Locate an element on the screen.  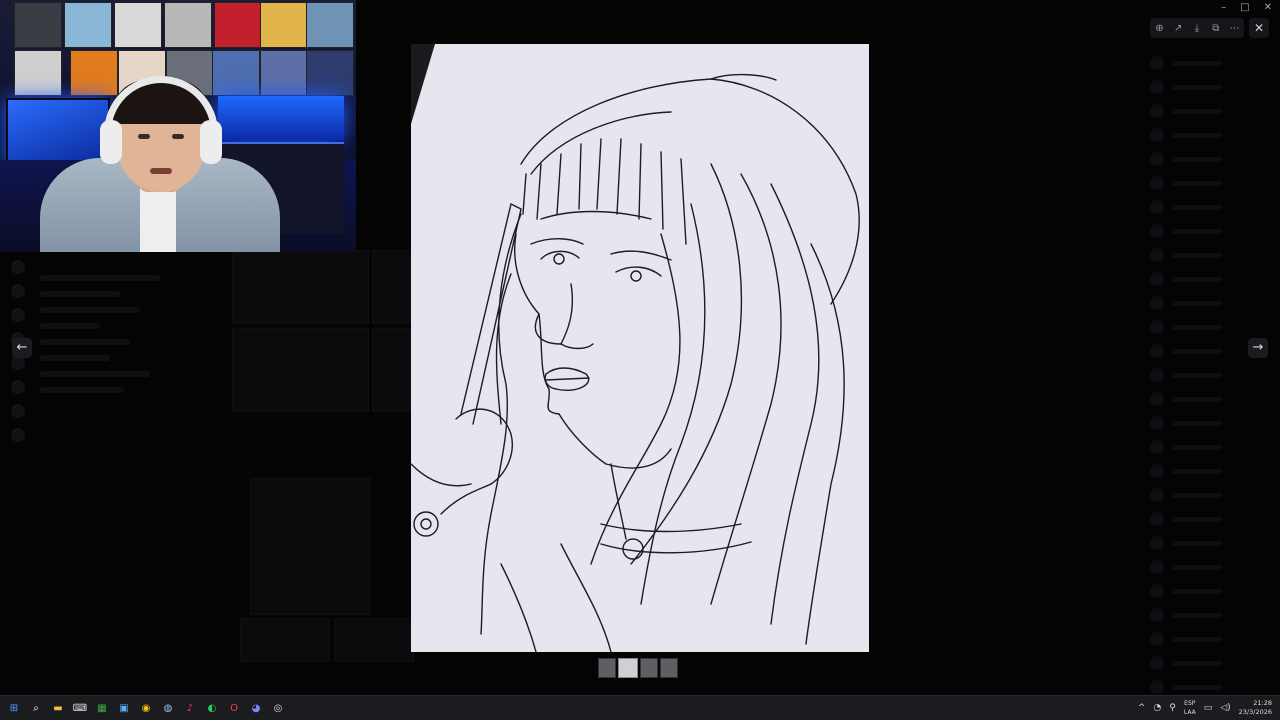
clock: 21:28 23/3/2026 is located at coordinates (1255, 708).